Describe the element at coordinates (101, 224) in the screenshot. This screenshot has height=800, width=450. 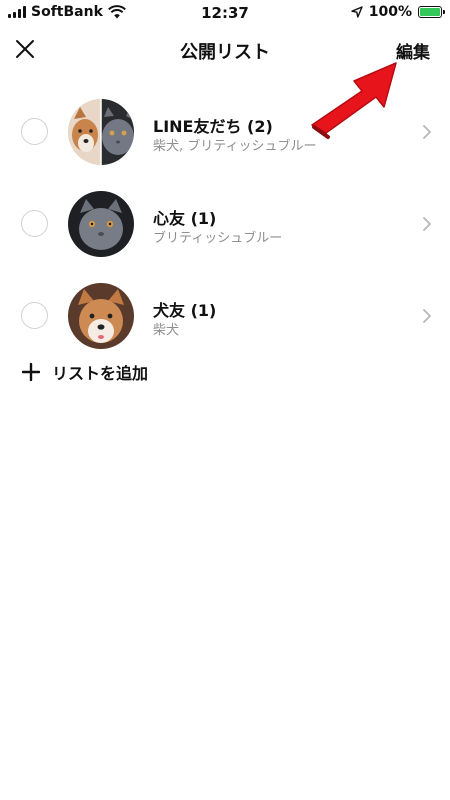
I see `avatar-cat` at that location.